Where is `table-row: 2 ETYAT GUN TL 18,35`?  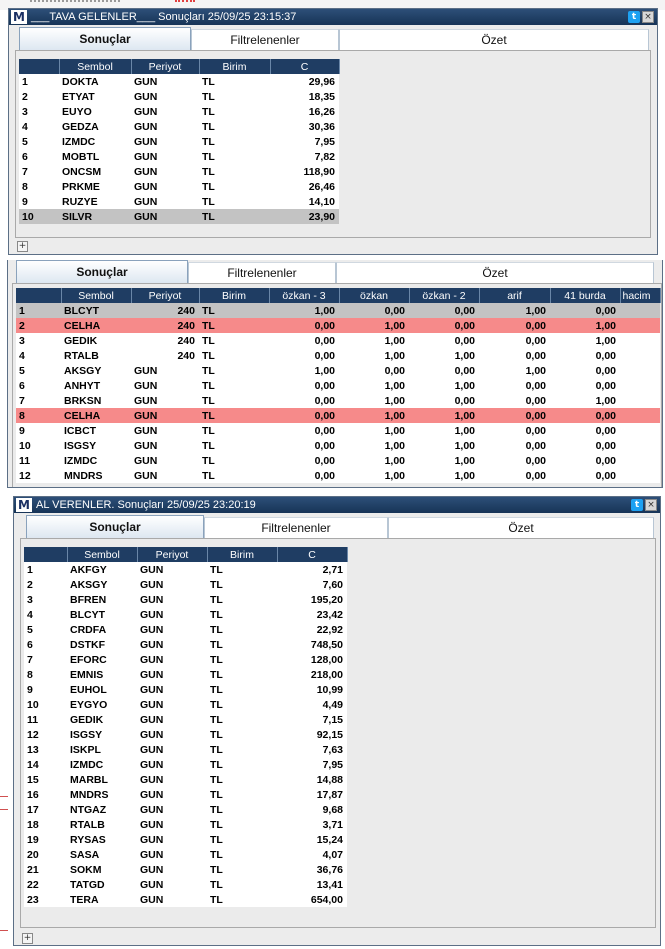
table-row: 2 ETYAT GUN TL 18,35 is located at coordinates (179, 96).